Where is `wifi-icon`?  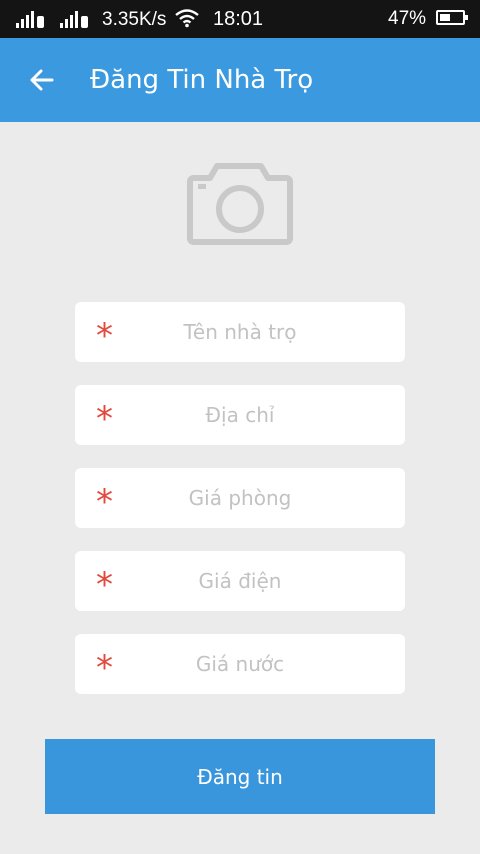 wifi-icon is located at coordinates (187, 18).